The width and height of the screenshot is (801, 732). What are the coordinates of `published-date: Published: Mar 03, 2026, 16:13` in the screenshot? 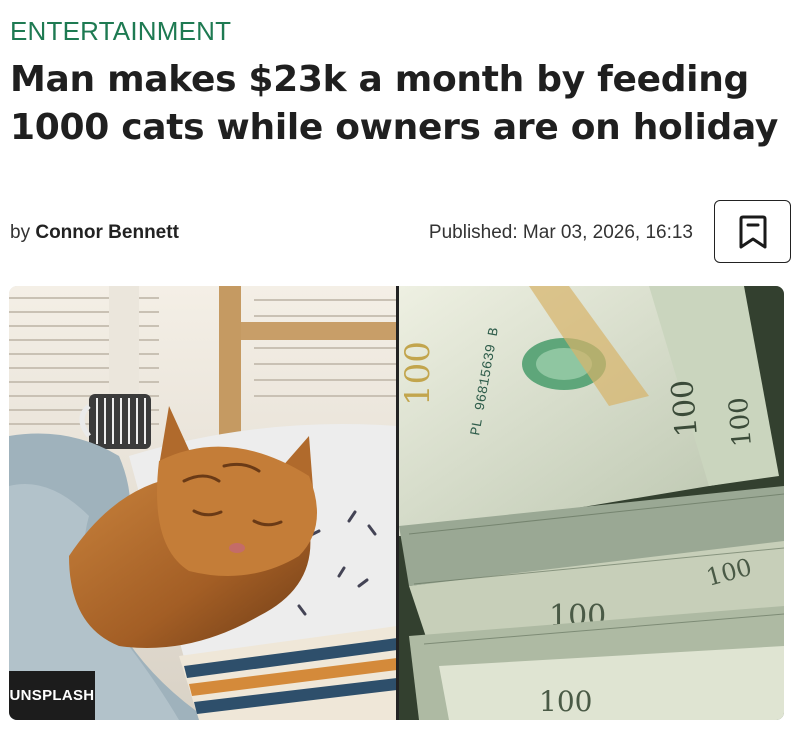 It's located at (560, 232).